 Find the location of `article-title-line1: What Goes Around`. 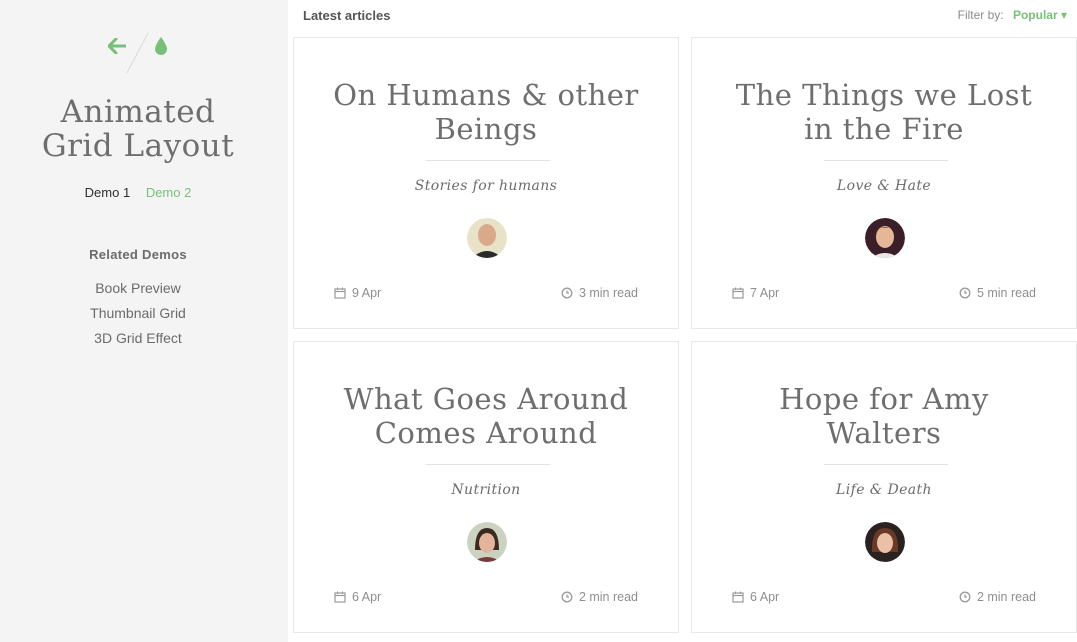

article-title-line1: What Goes Around is located at coordinates (486, 399).